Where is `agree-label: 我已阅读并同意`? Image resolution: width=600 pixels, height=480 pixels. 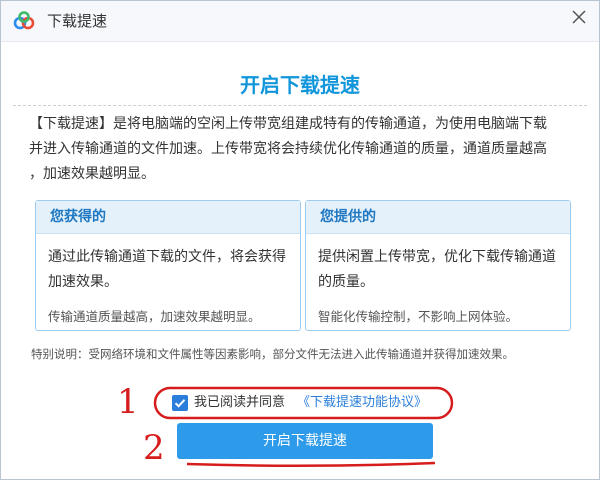
agree-label: 我已阅读并同意 is located at coordinates (240, 402).